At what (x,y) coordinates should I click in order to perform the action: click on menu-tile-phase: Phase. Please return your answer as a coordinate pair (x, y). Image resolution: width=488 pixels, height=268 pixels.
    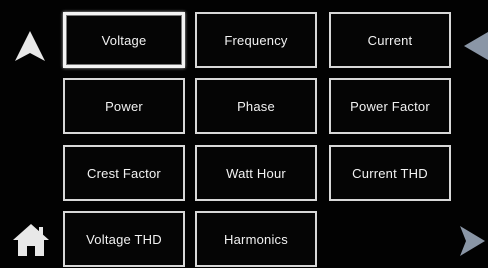
    Looking at the image, I should click on (256, 106).